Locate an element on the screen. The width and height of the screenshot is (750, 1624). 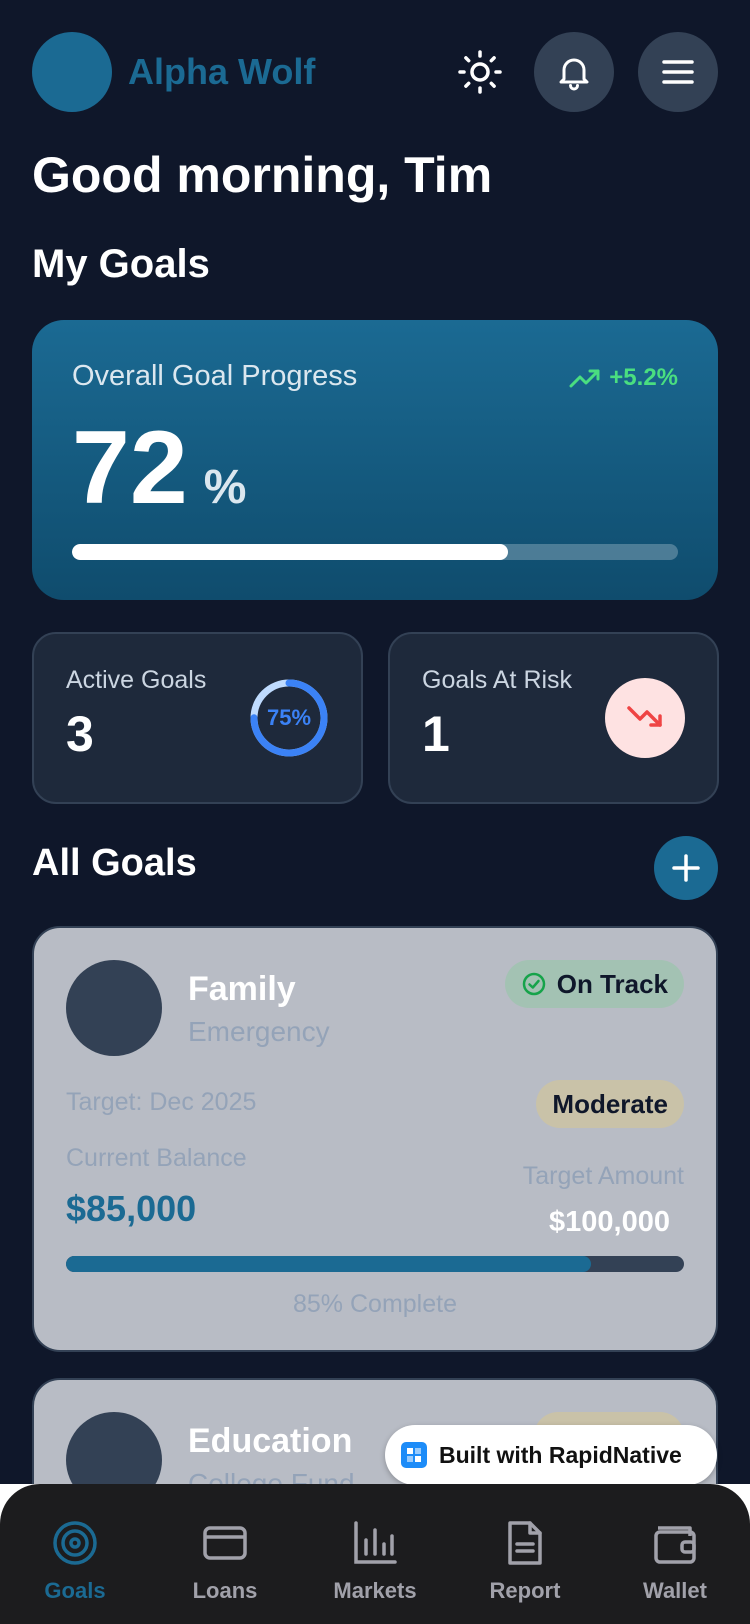
nav-item-markets: Markets is located at coordinates (375, 1562).